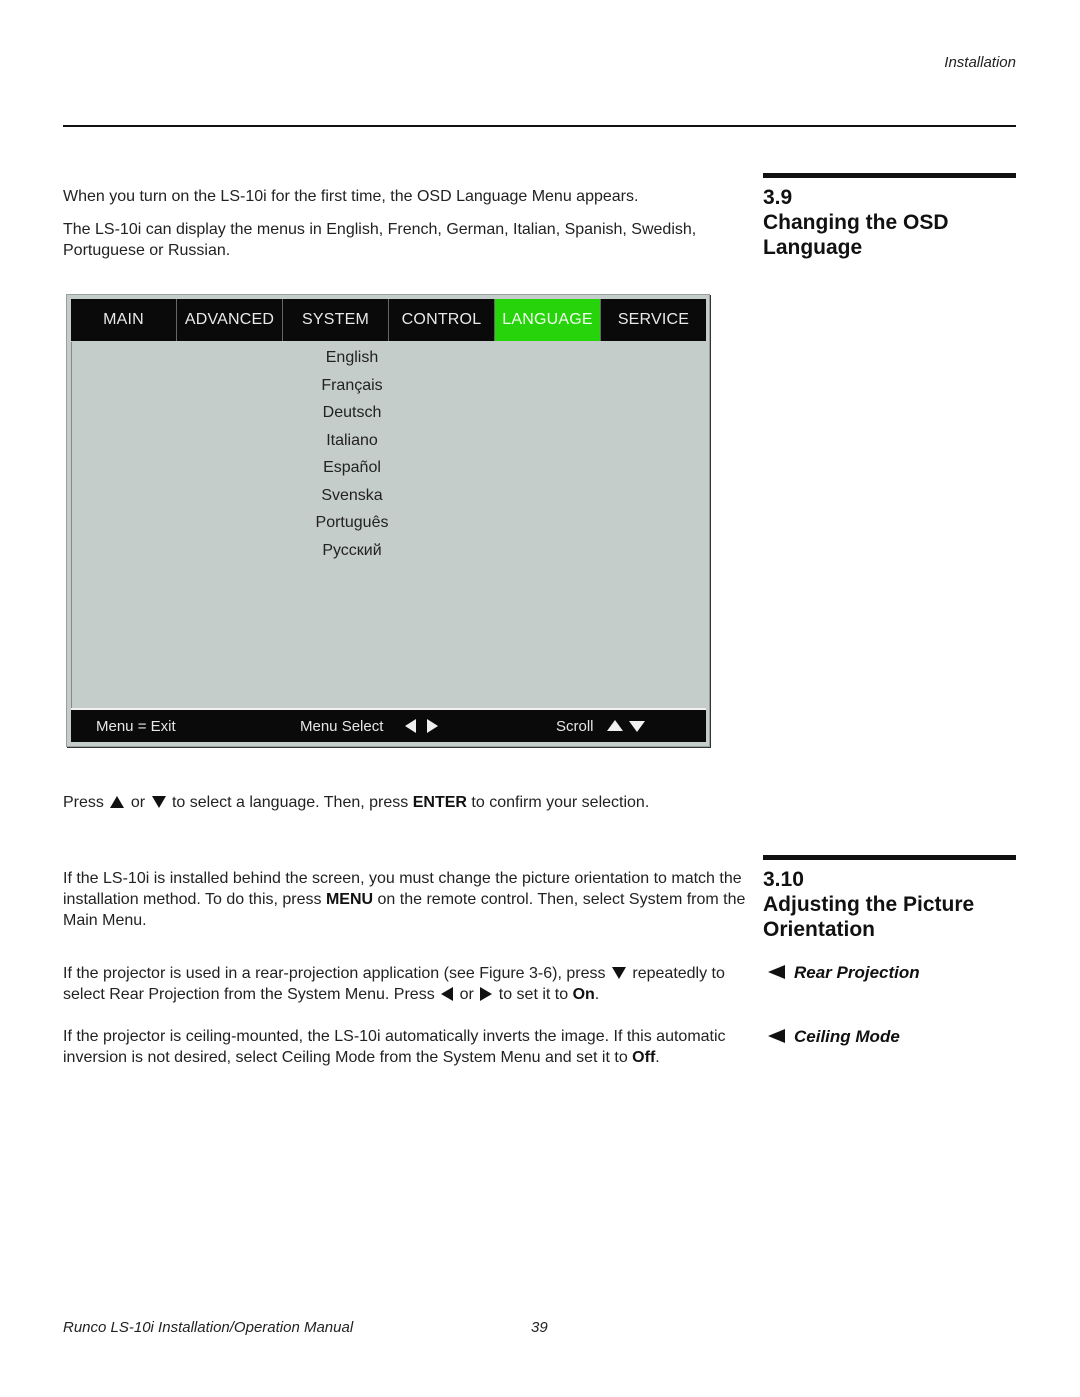  Describe the element at coordinates (352, 496) in the screenshot. I see `language-option-svenska: Svenska` at that location.